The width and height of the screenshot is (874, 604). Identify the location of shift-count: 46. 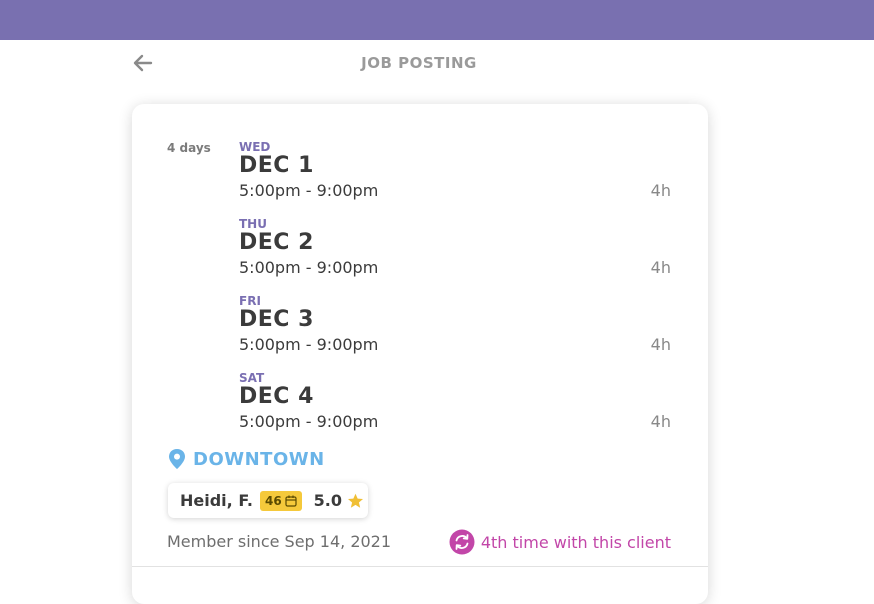
(273, 500).